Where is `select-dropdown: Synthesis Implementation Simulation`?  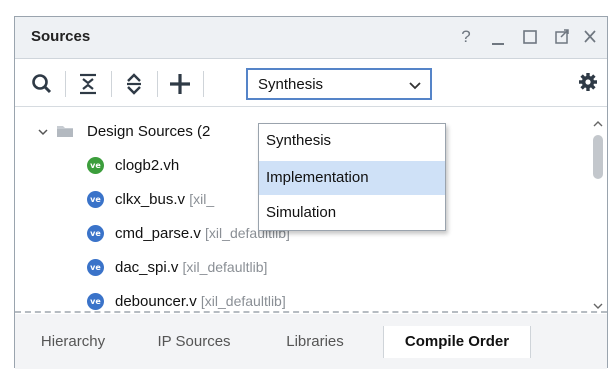 select-dropdown: Synthesis Implementation Simulation is located at coordinates (352, 177).